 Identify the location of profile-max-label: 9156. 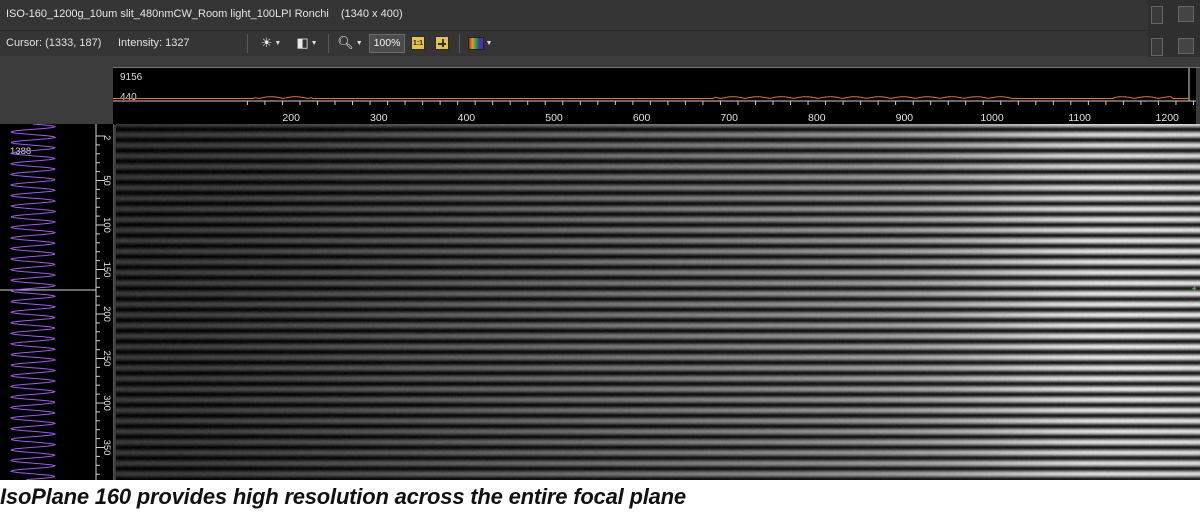
(131, 77).